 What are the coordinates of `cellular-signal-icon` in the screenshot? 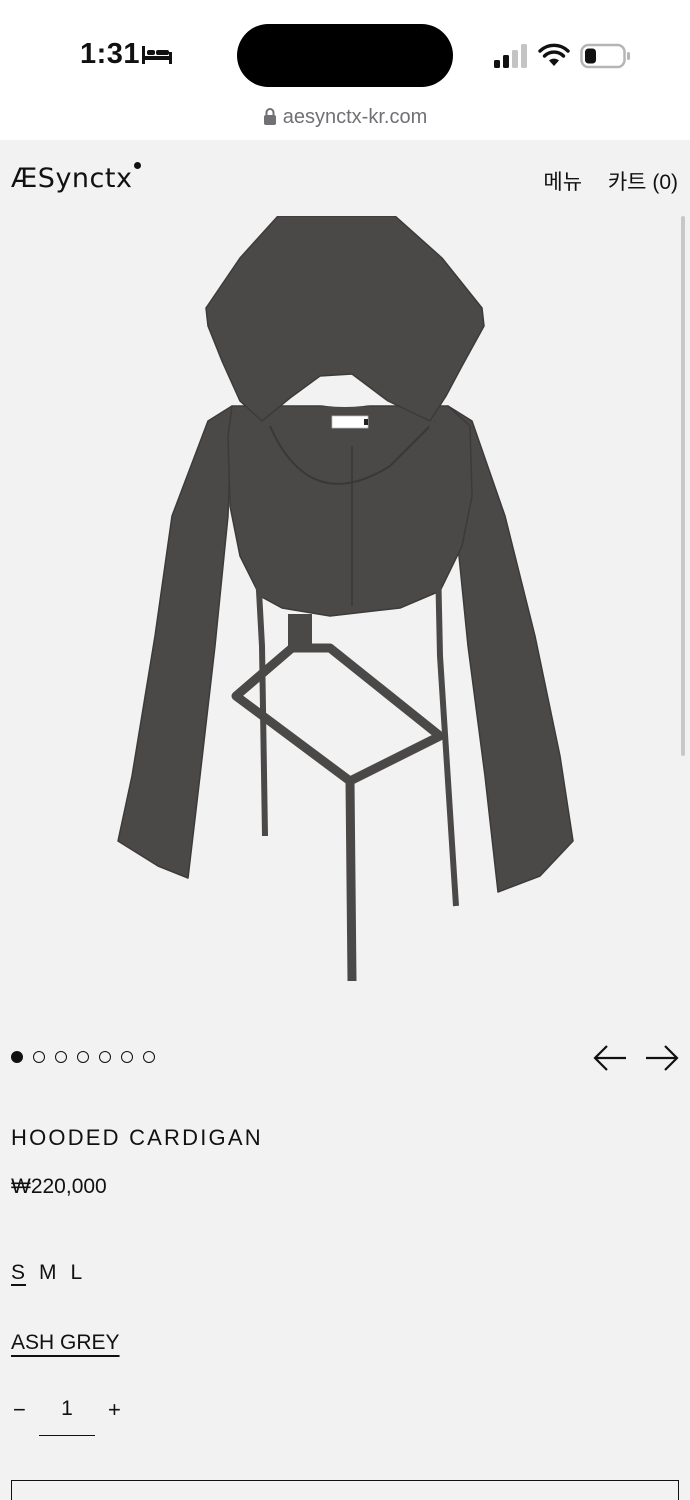 It's located at (510, 56).